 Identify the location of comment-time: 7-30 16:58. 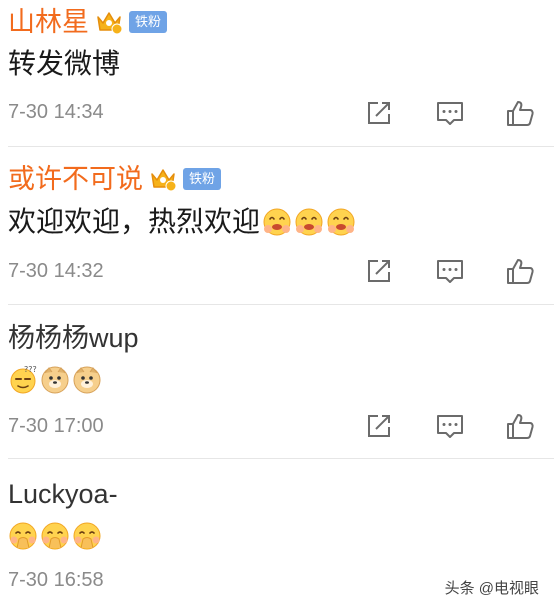
(56, 580).